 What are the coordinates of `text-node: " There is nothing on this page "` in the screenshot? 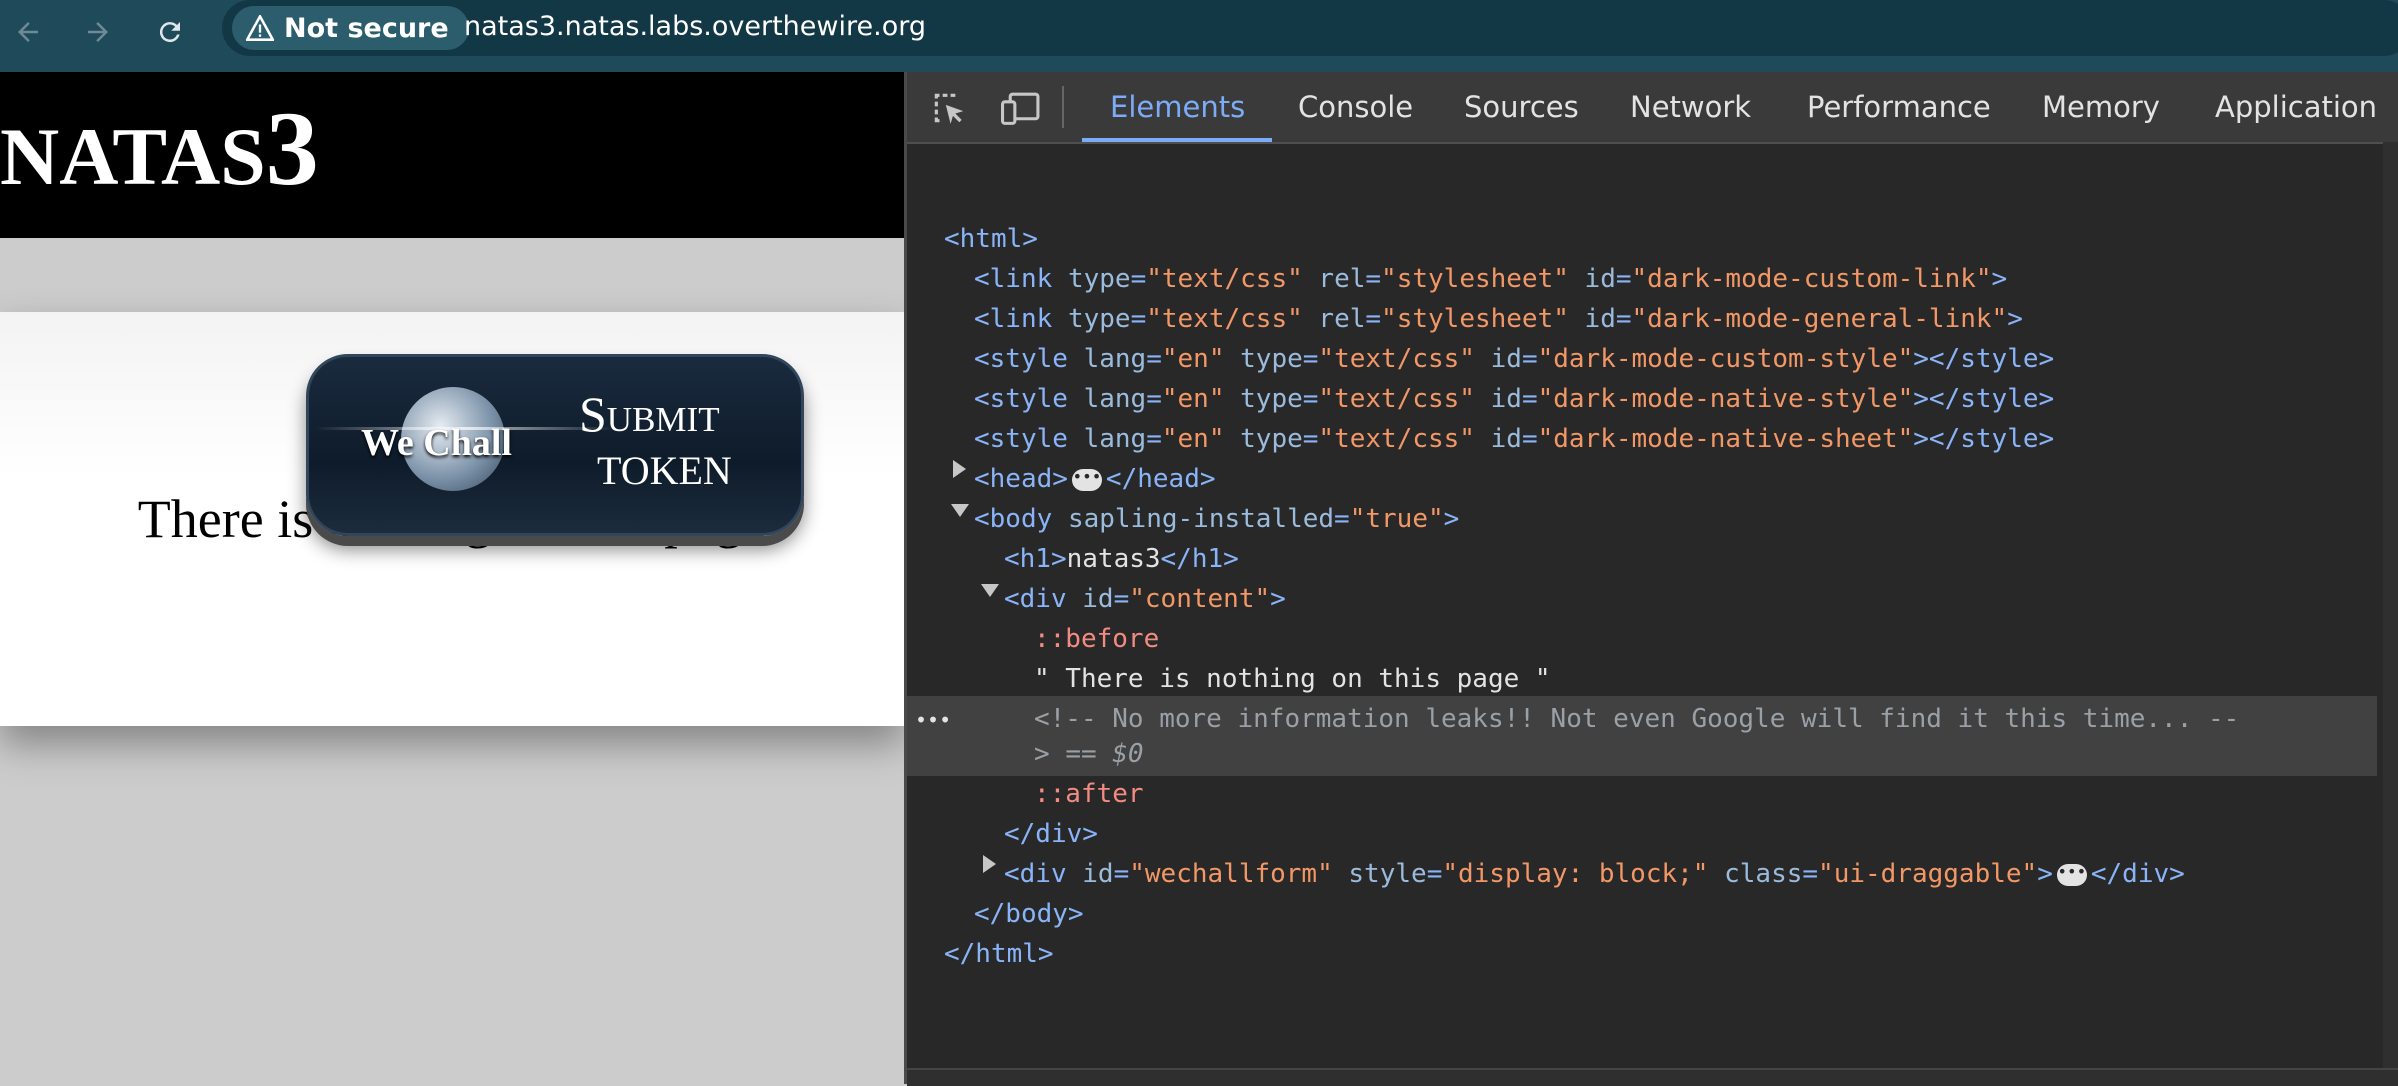 It's located at (1292, 679).